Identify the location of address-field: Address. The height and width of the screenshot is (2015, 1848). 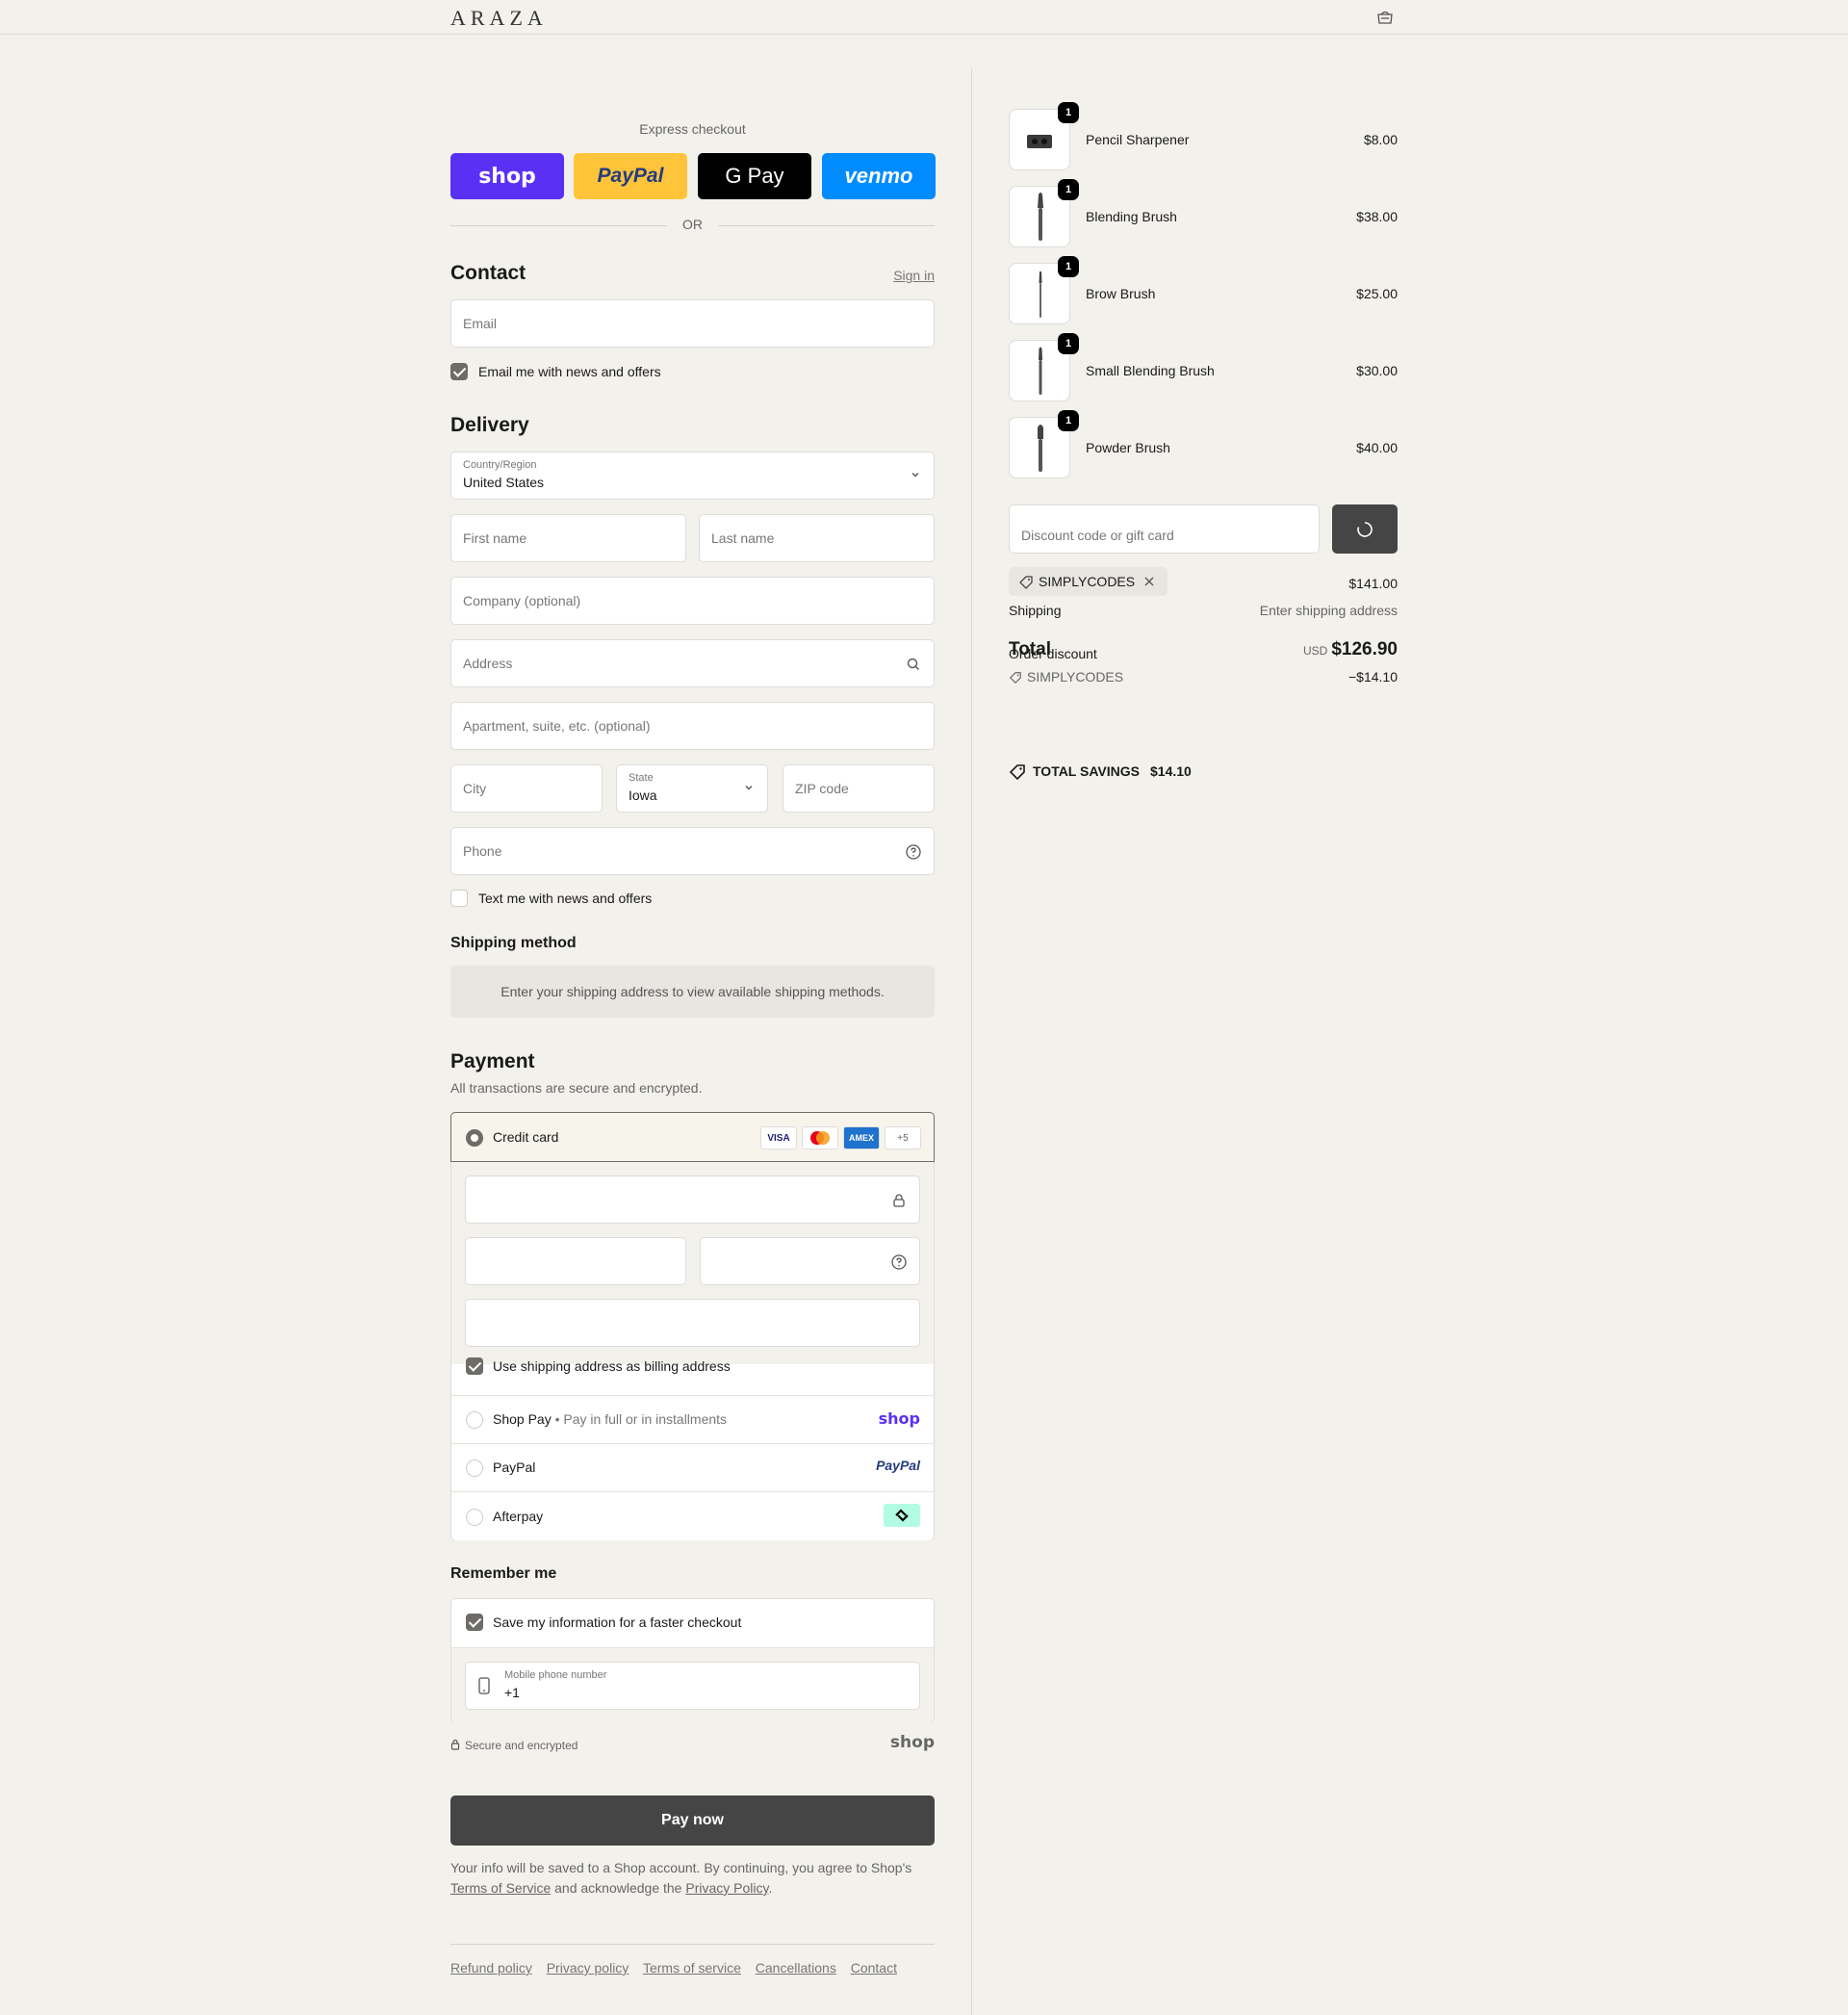
(692, 663).